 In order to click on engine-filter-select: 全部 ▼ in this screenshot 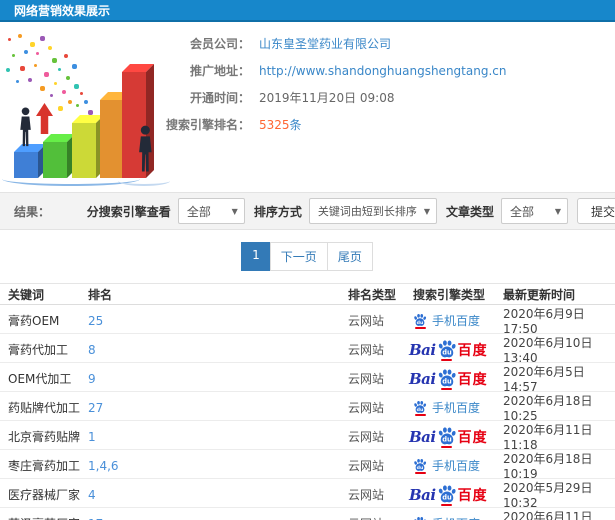, I will do `click(211, 211)`.